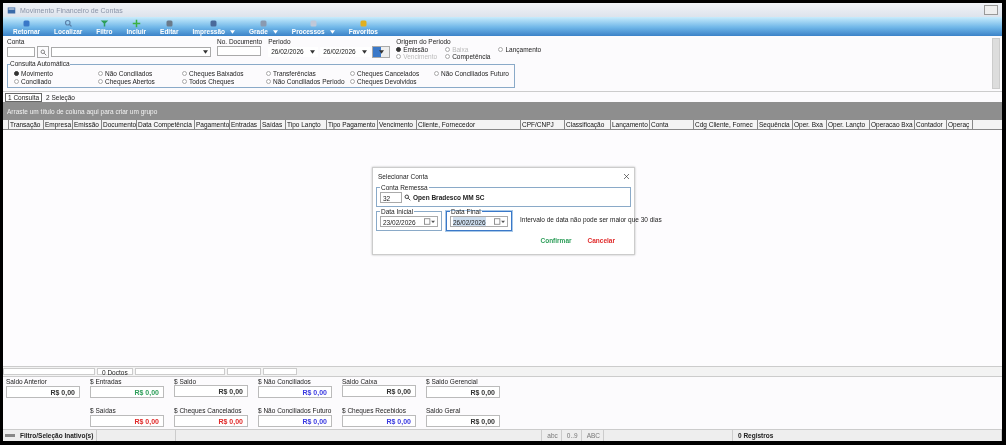  Describe the element at coordinates (991, 10) in the screenshot. I see `maximize-button` at that location.